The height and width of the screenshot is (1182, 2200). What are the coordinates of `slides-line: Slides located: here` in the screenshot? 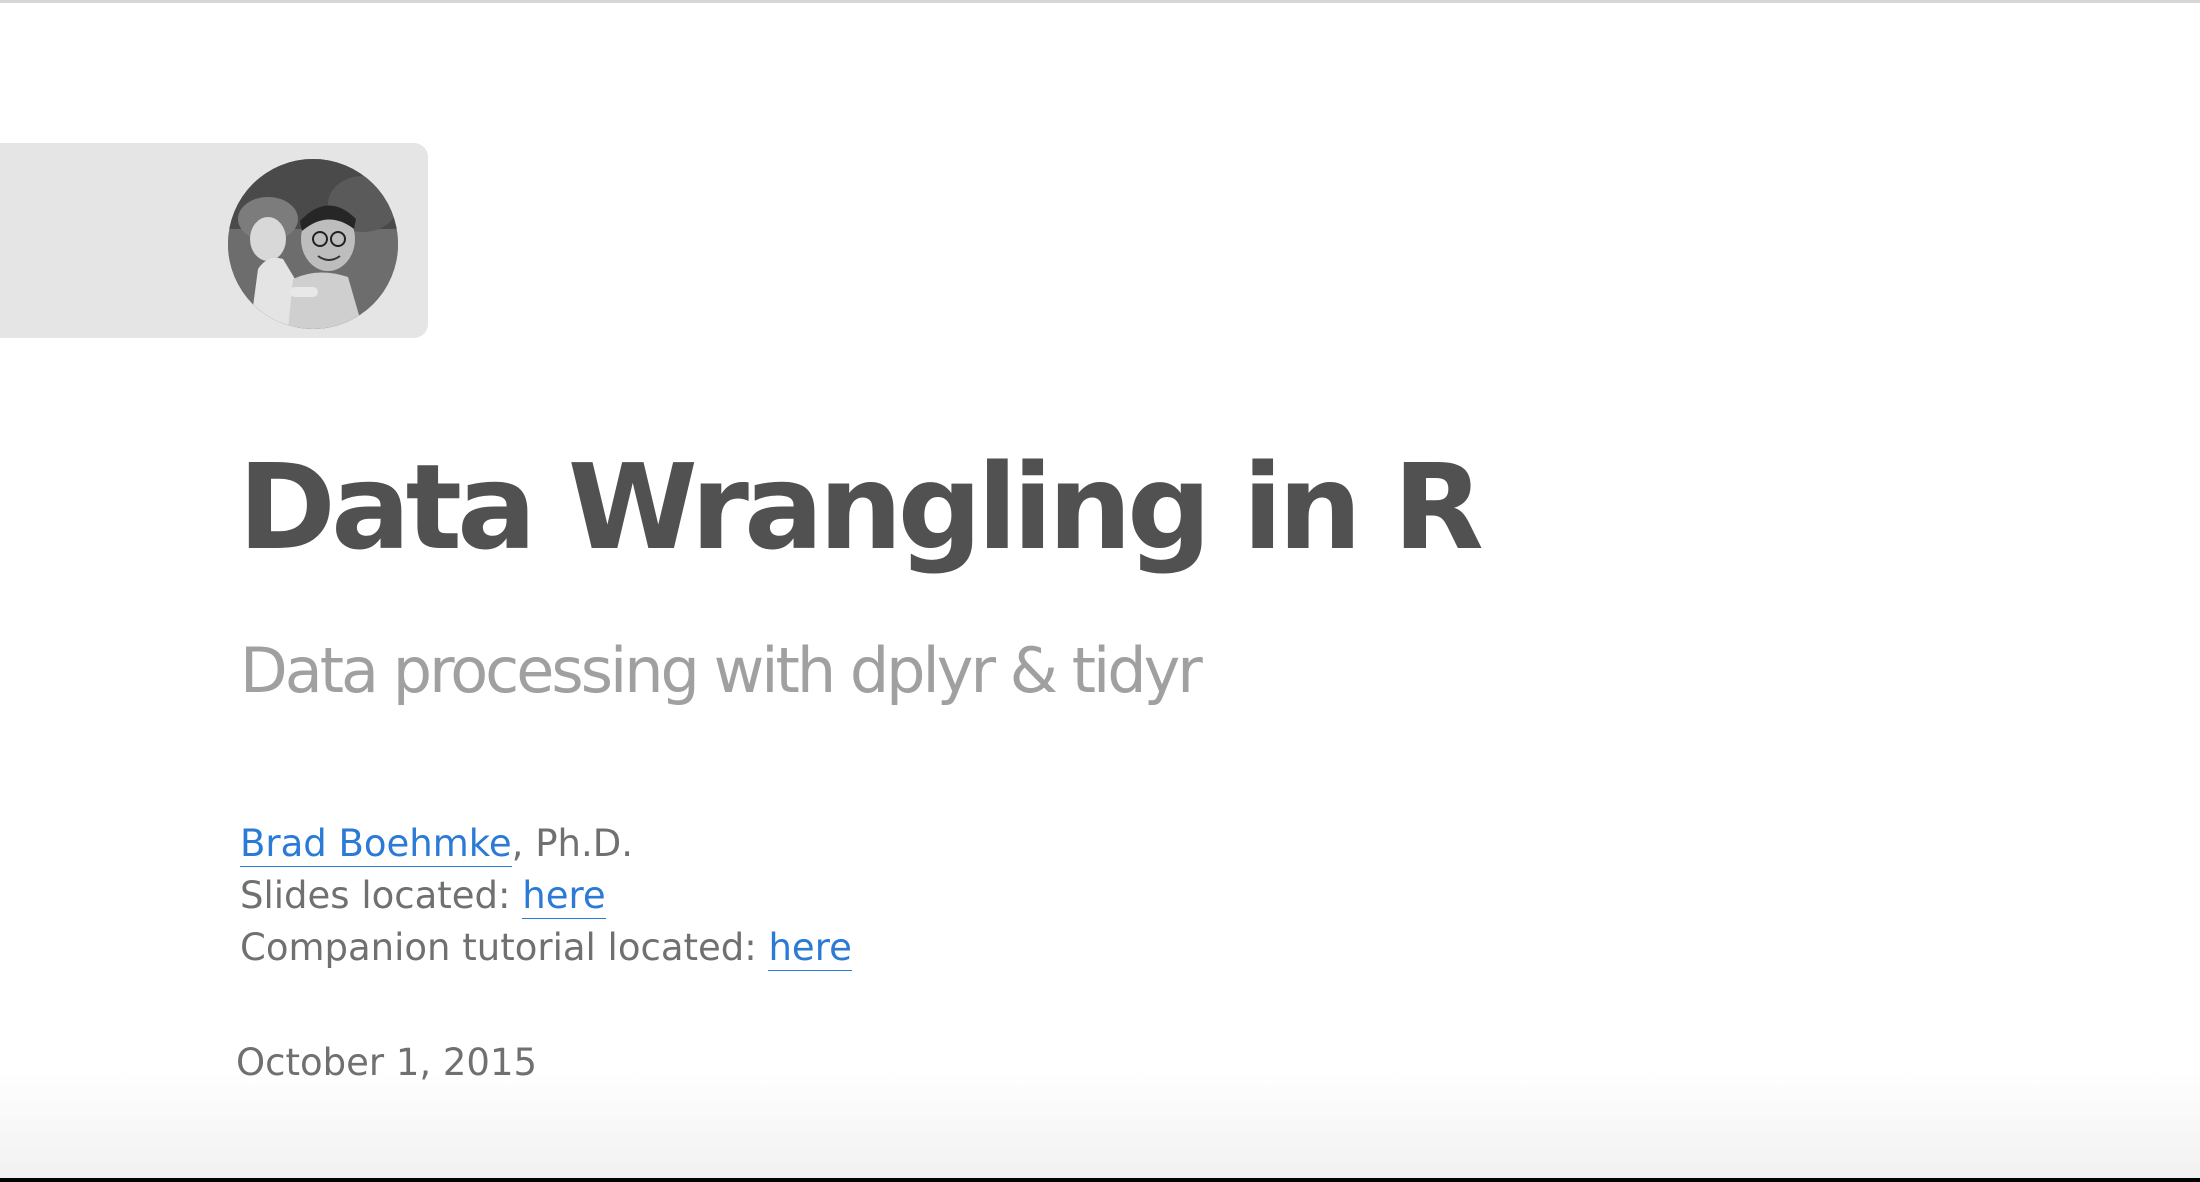 It's located at (546, 896).